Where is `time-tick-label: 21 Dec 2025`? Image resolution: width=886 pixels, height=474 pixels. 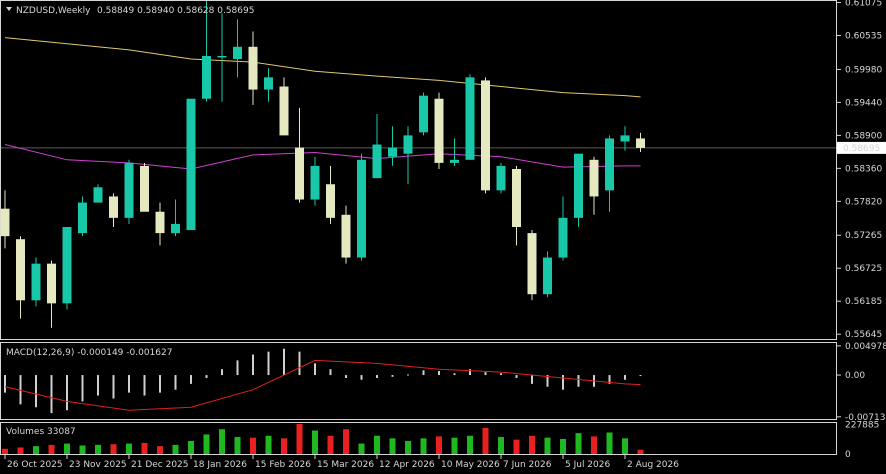 time-tick-label: 21 Dec 2025 is located at coordinates (160, 465).